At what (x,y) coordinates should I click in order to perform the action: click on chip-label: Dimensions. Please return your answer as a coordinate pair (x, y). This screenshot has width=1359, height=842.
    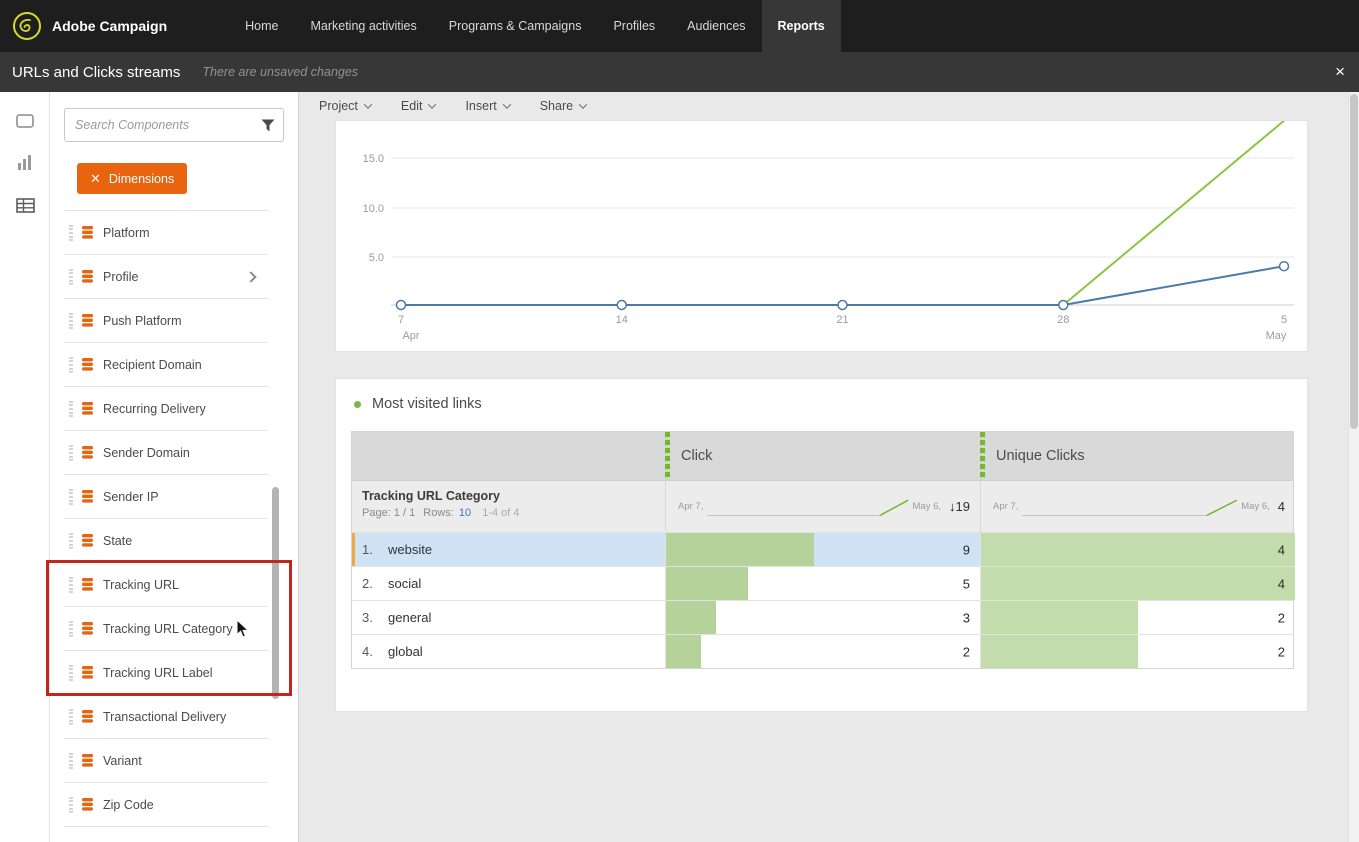
    Looking at the image, I should click on (141, 178).